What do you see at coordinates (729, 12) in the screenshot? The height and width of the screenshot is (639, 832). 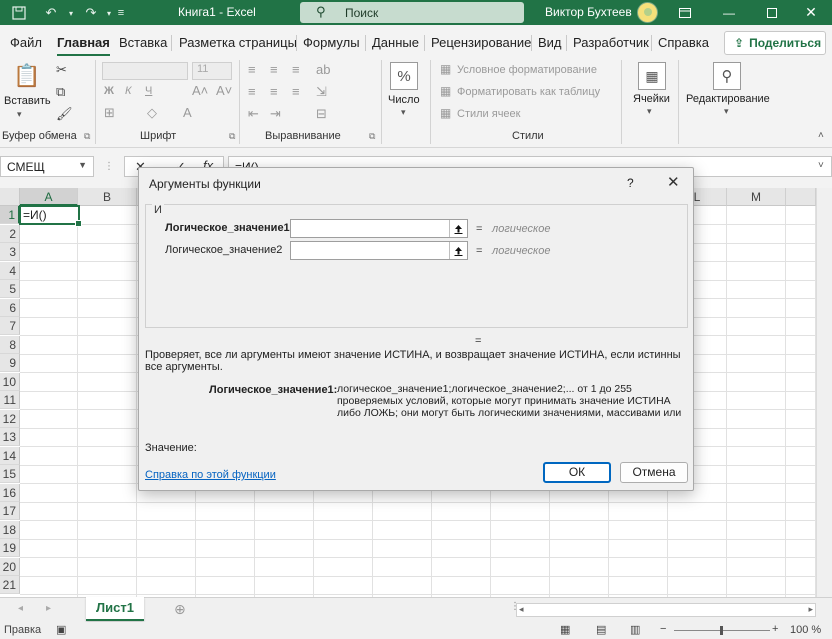 I see `minimize-button: —` at bounding box center [729, 12].